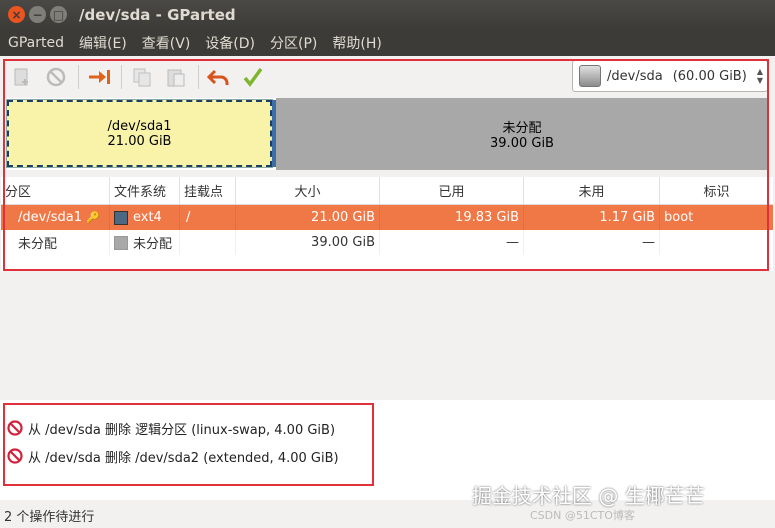 The image size is (775, 528). Describe the element at coordinates (145, 190) in the screenshot. I see `column-filesystem: 文件系统` at that location.